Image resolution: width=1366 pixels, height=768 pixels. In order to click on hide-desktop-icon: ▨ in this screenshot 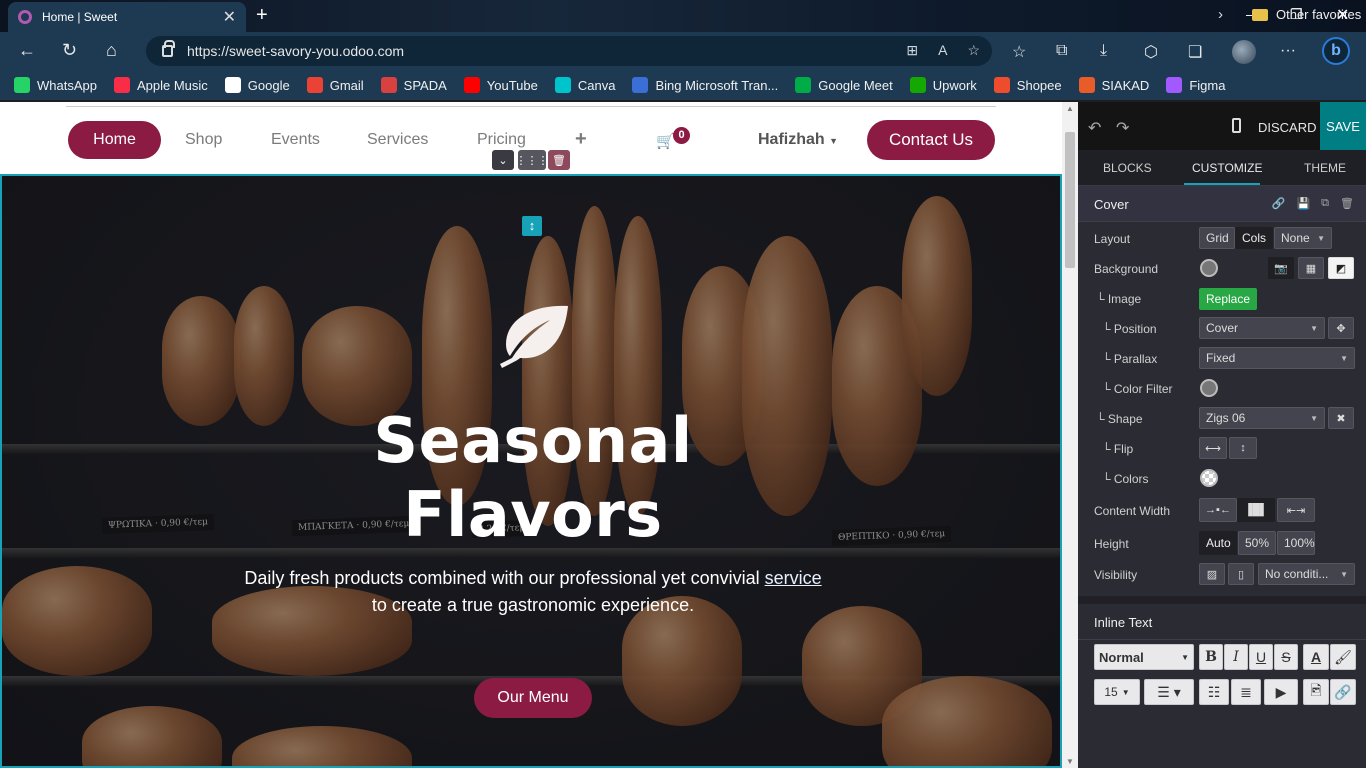, I will do `click(1212, 574)`.